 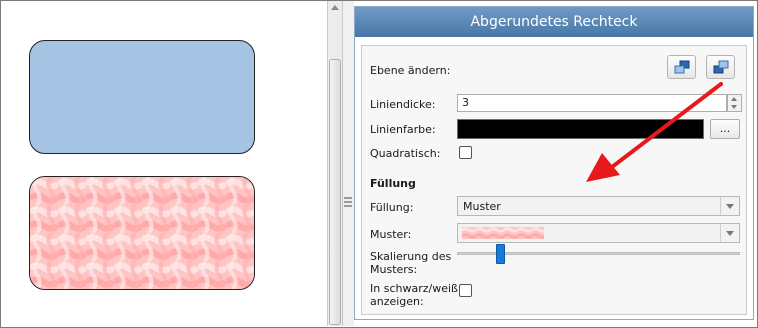 I want to click on rounded-rectangle-pattern, so click(x=142, y=233).